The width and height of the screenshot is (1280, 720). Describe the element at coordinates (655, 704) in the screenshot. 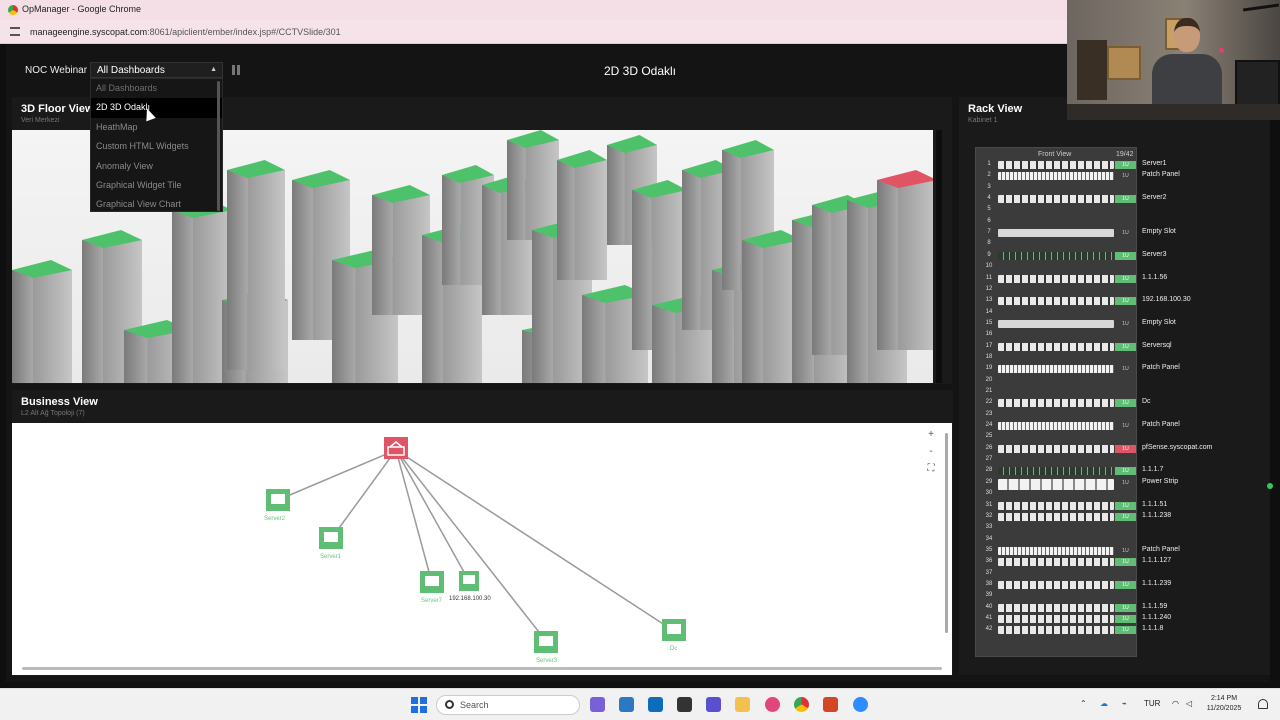

I see `outlook-app-icon` at that location.